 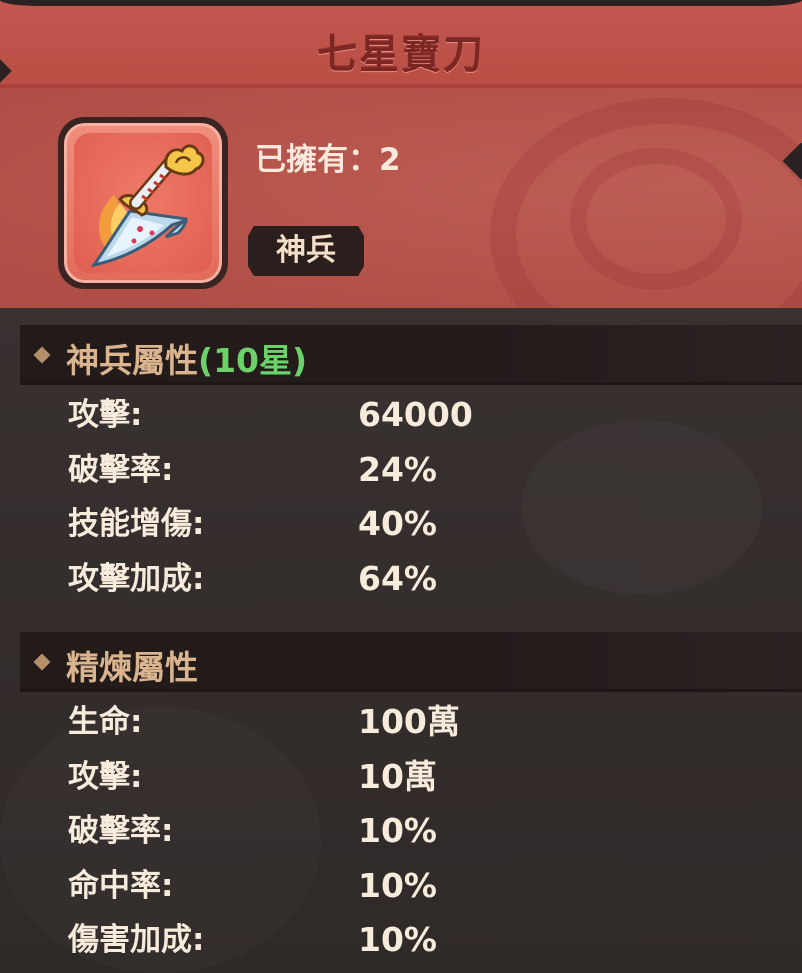 I want to click on item-icon-border, so click(x=143, y=203).